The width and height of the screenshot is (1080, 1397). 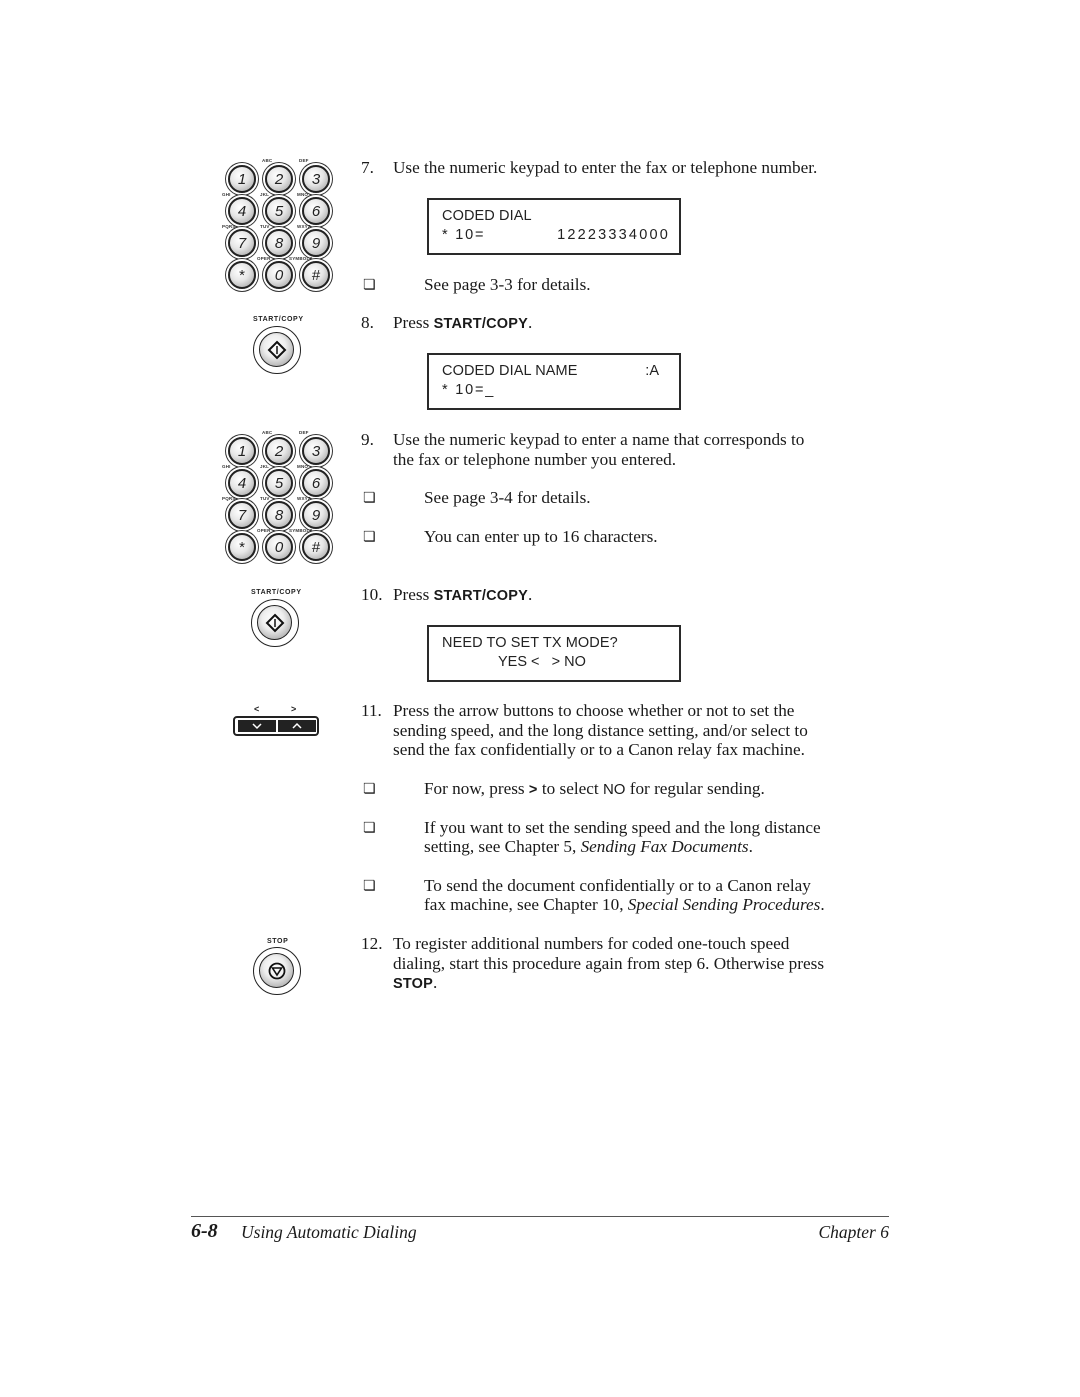 What do you see at coordinates (329, 1232) in the screenshot?
I see `section-title: Using Automatic Dialing` at bounding box center [329, 1232].